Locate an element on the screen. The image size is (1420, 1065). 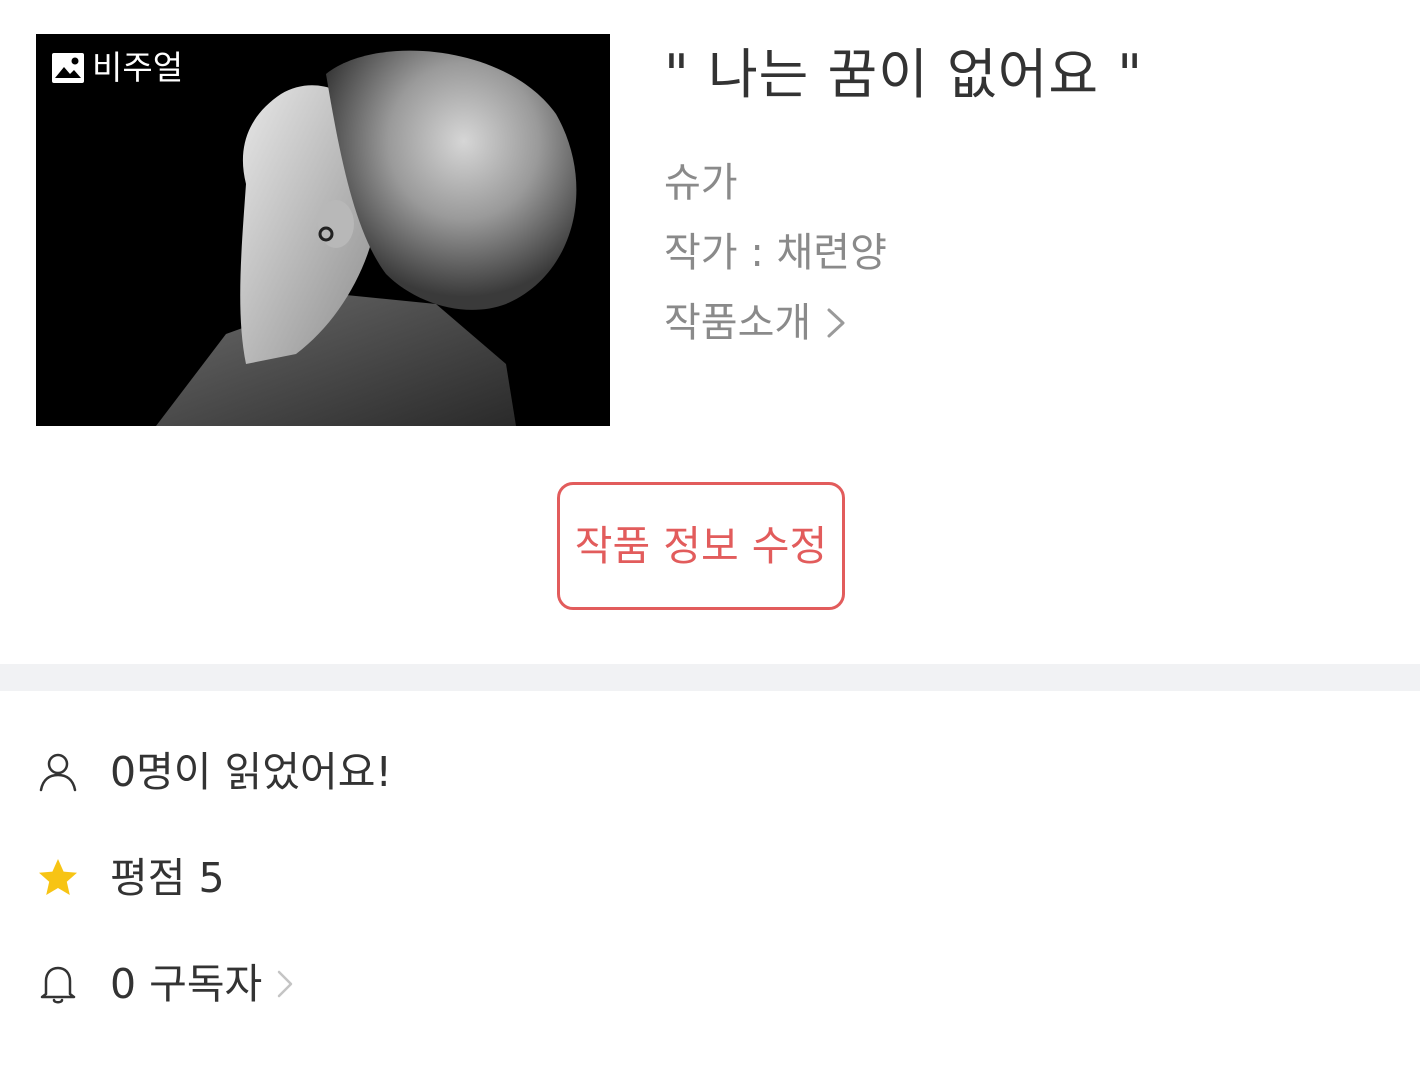
rating-row: 평점 5 is located at coordinates (130, 878).